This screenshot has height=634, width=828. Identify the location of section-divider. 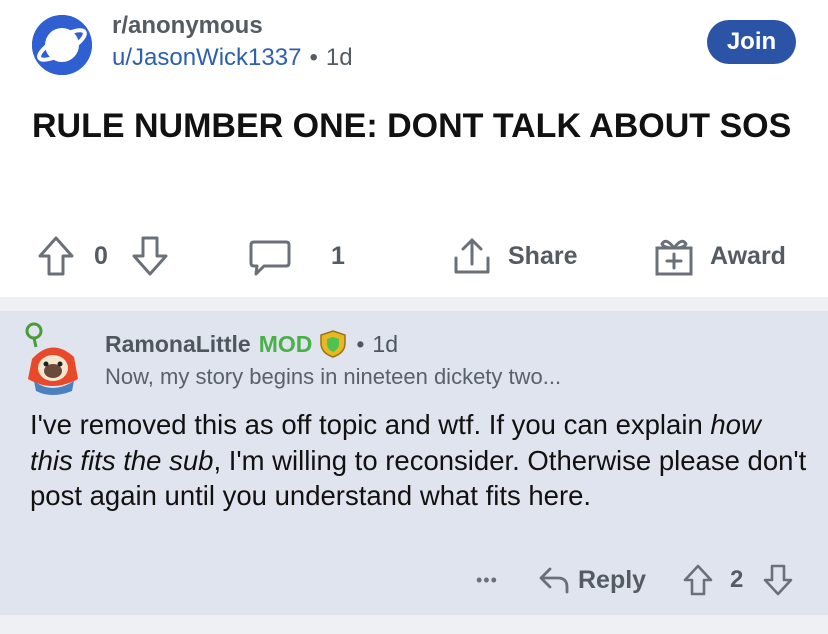
(414, 304).